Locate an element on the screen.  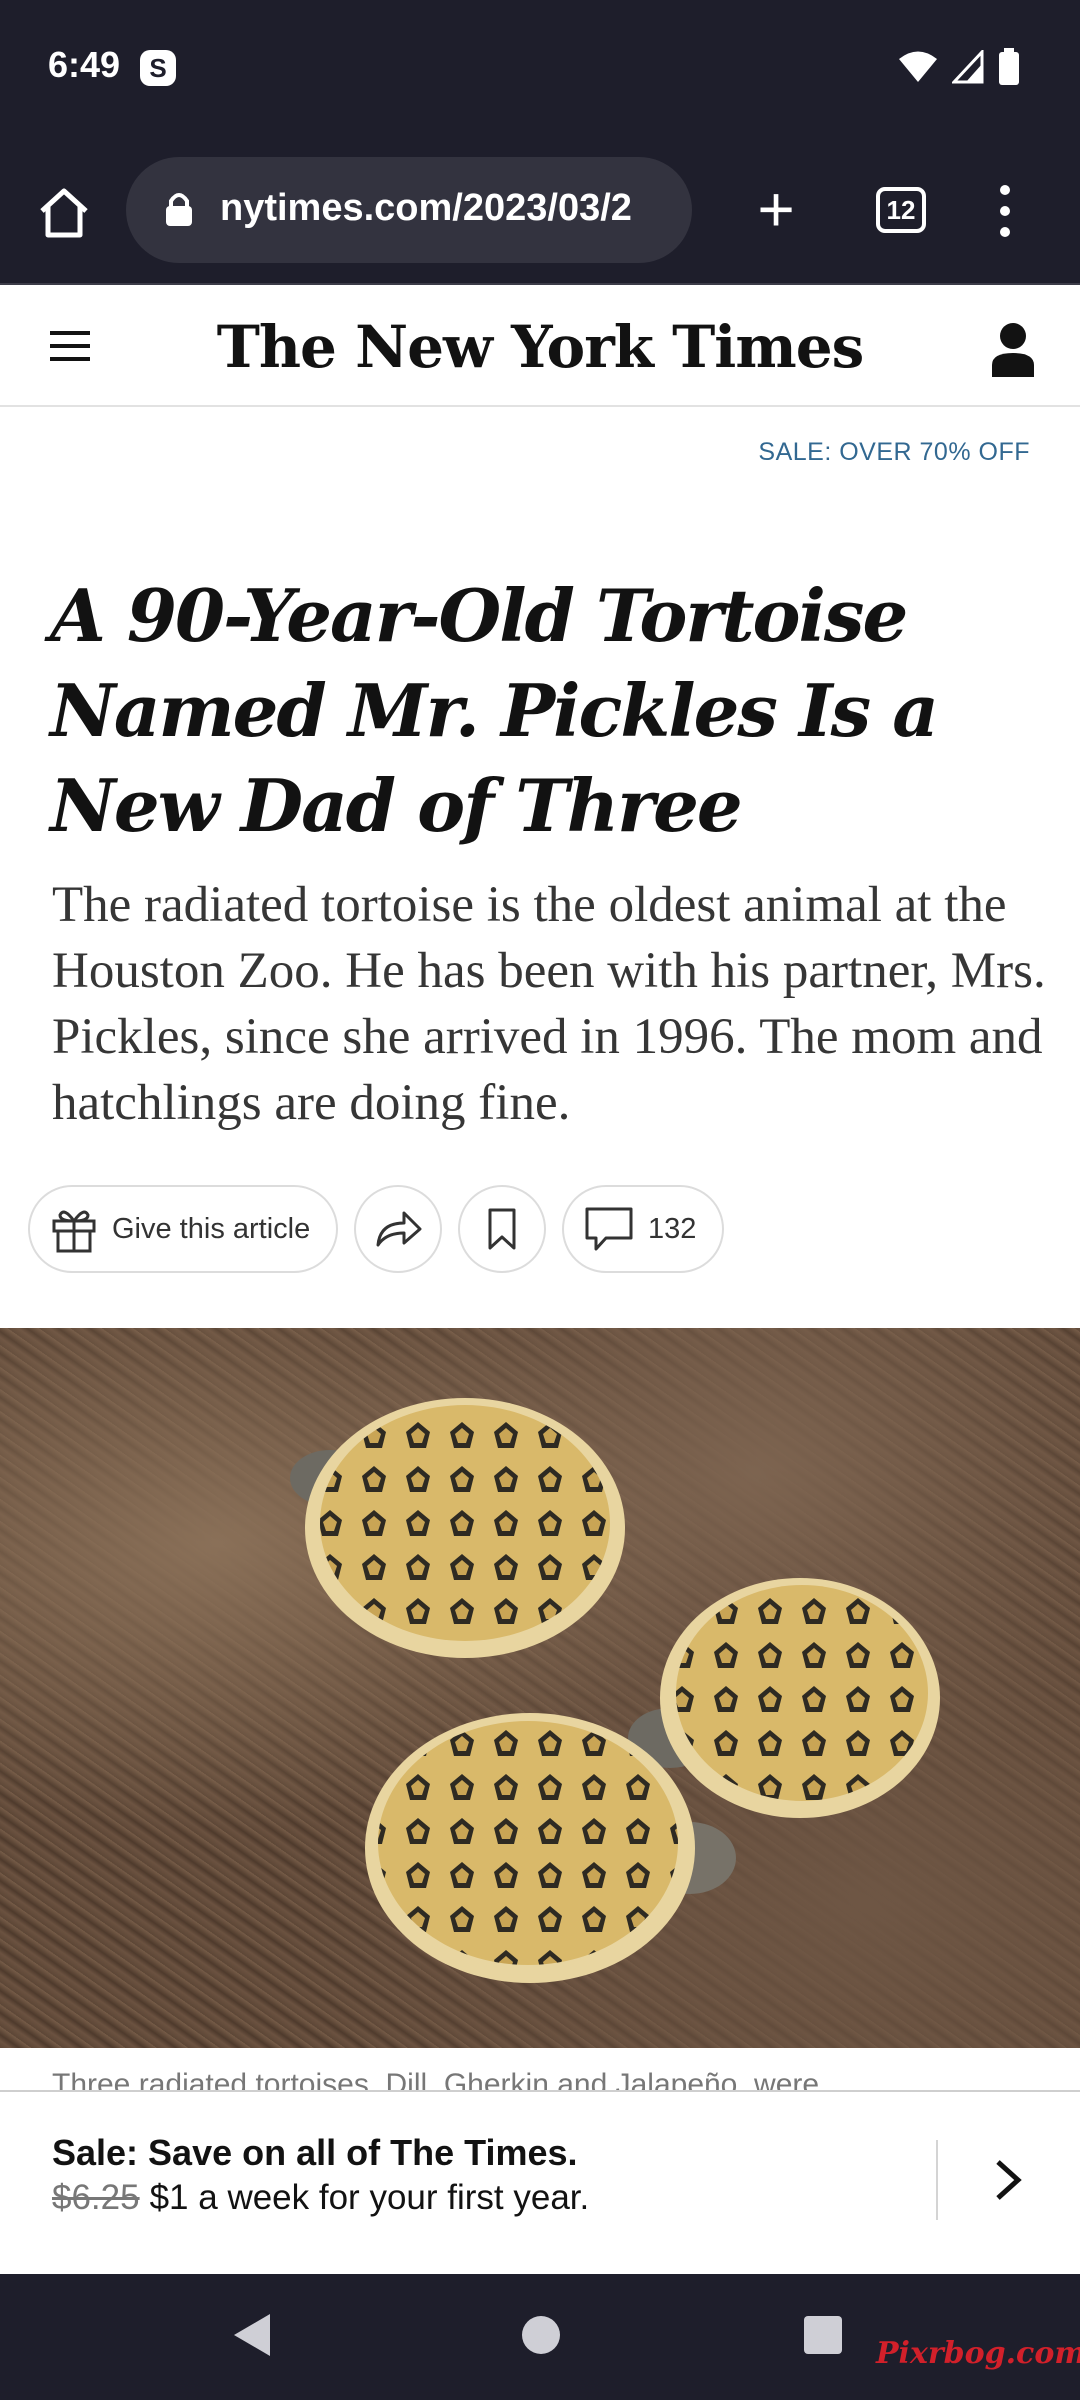
bookmark-icon is located at coordinates (502, 1229).